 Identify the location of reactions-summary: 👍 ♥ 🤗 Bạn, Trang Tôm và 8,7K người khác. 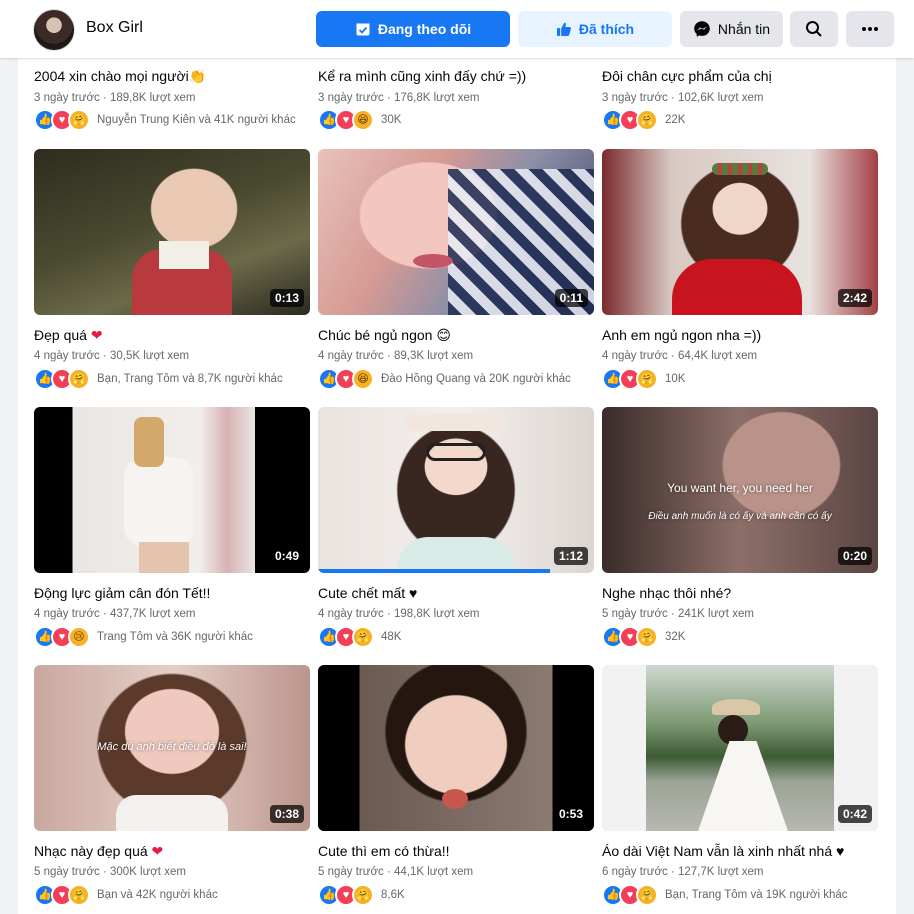
(158, 379).